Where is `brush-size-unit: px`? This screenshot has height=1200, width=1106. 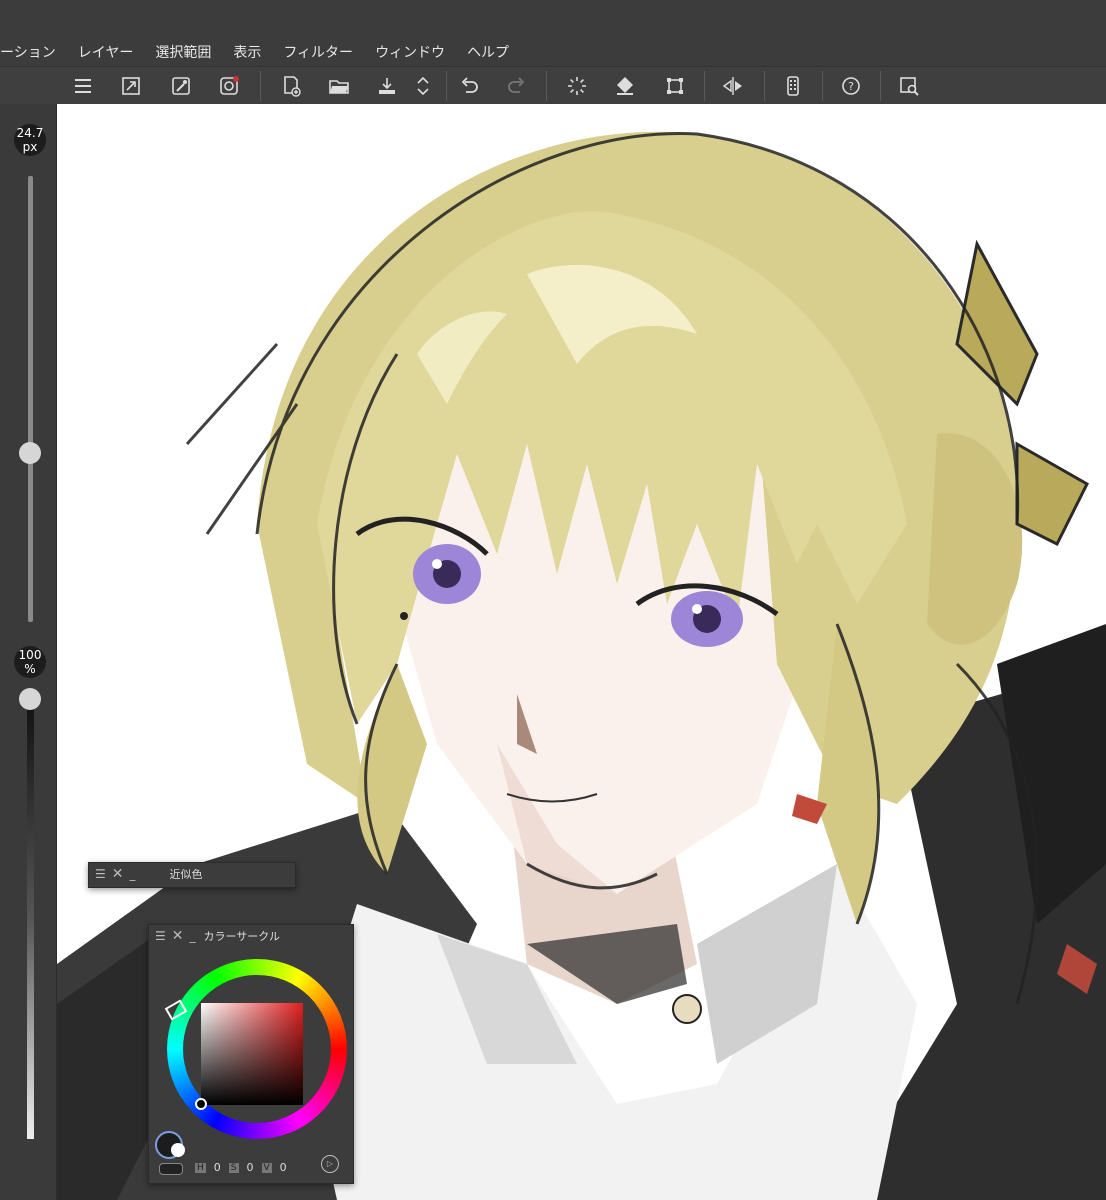 brush-size-unit: px is located at coordinates (30, 147).